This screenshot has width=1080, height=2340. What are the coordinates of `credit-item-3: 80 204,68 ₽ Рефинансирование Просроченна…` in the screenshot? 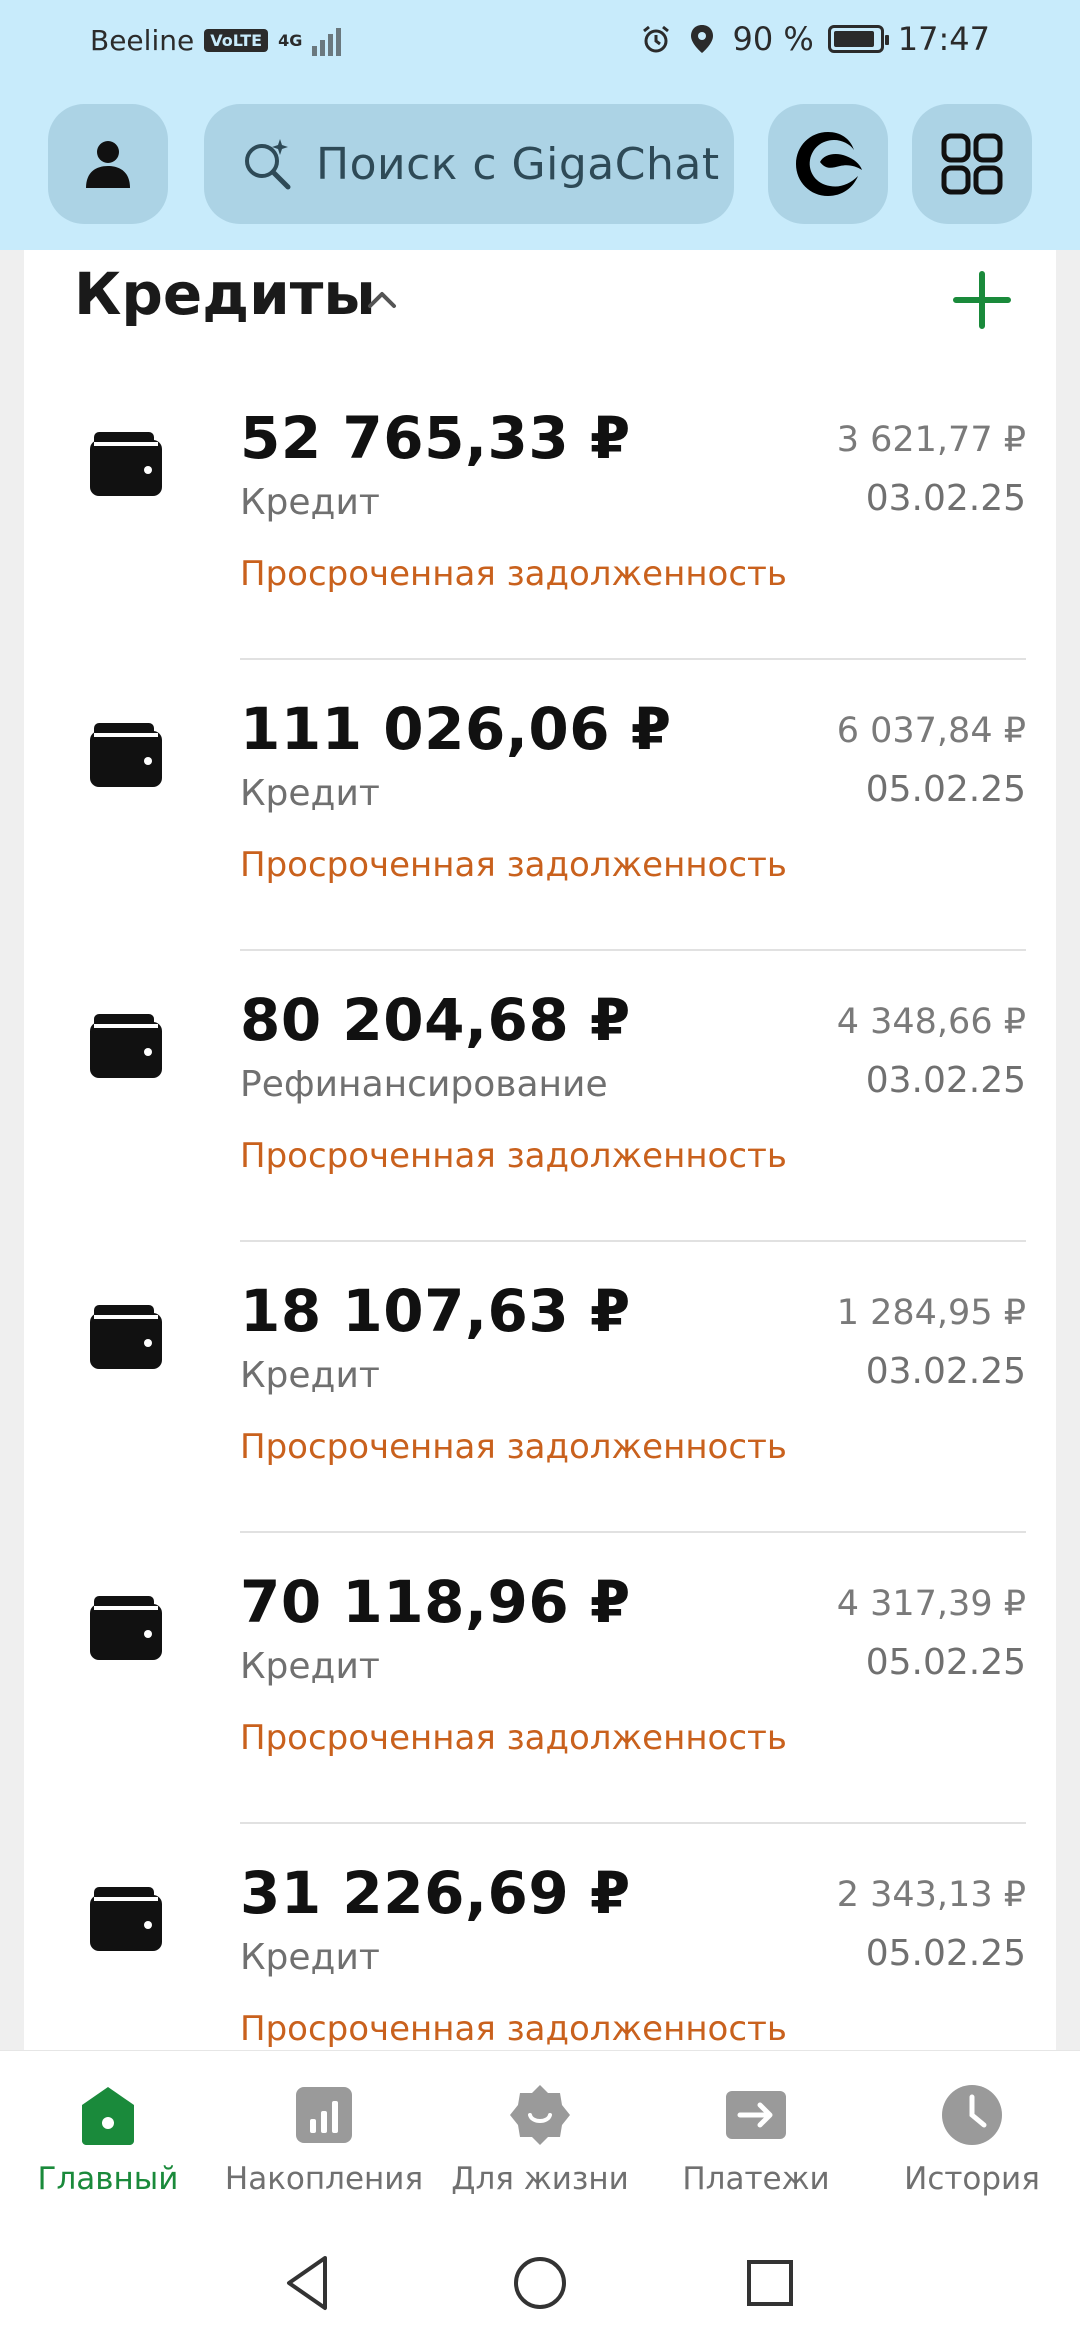 It's located at (540, 1097).